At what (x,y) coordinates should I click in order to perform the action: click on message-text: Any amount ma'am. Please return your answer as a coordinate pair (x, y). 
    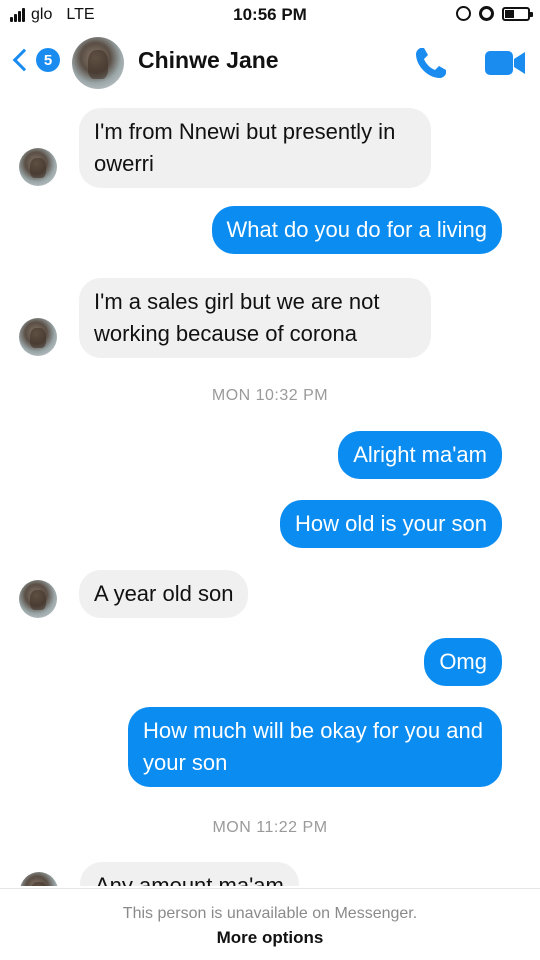
    Looking at the image, I should click on (189, 879).